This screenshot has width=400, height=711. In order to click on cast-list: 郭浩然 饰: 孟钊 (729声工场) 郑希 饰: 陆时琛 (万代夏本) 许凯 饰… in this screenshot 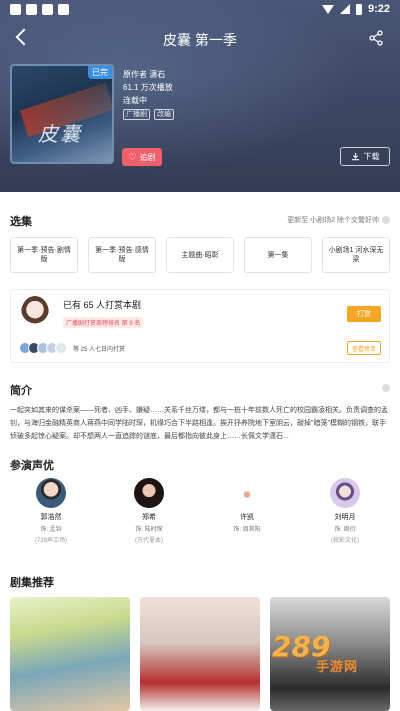, I will do `click(200, 518)`.